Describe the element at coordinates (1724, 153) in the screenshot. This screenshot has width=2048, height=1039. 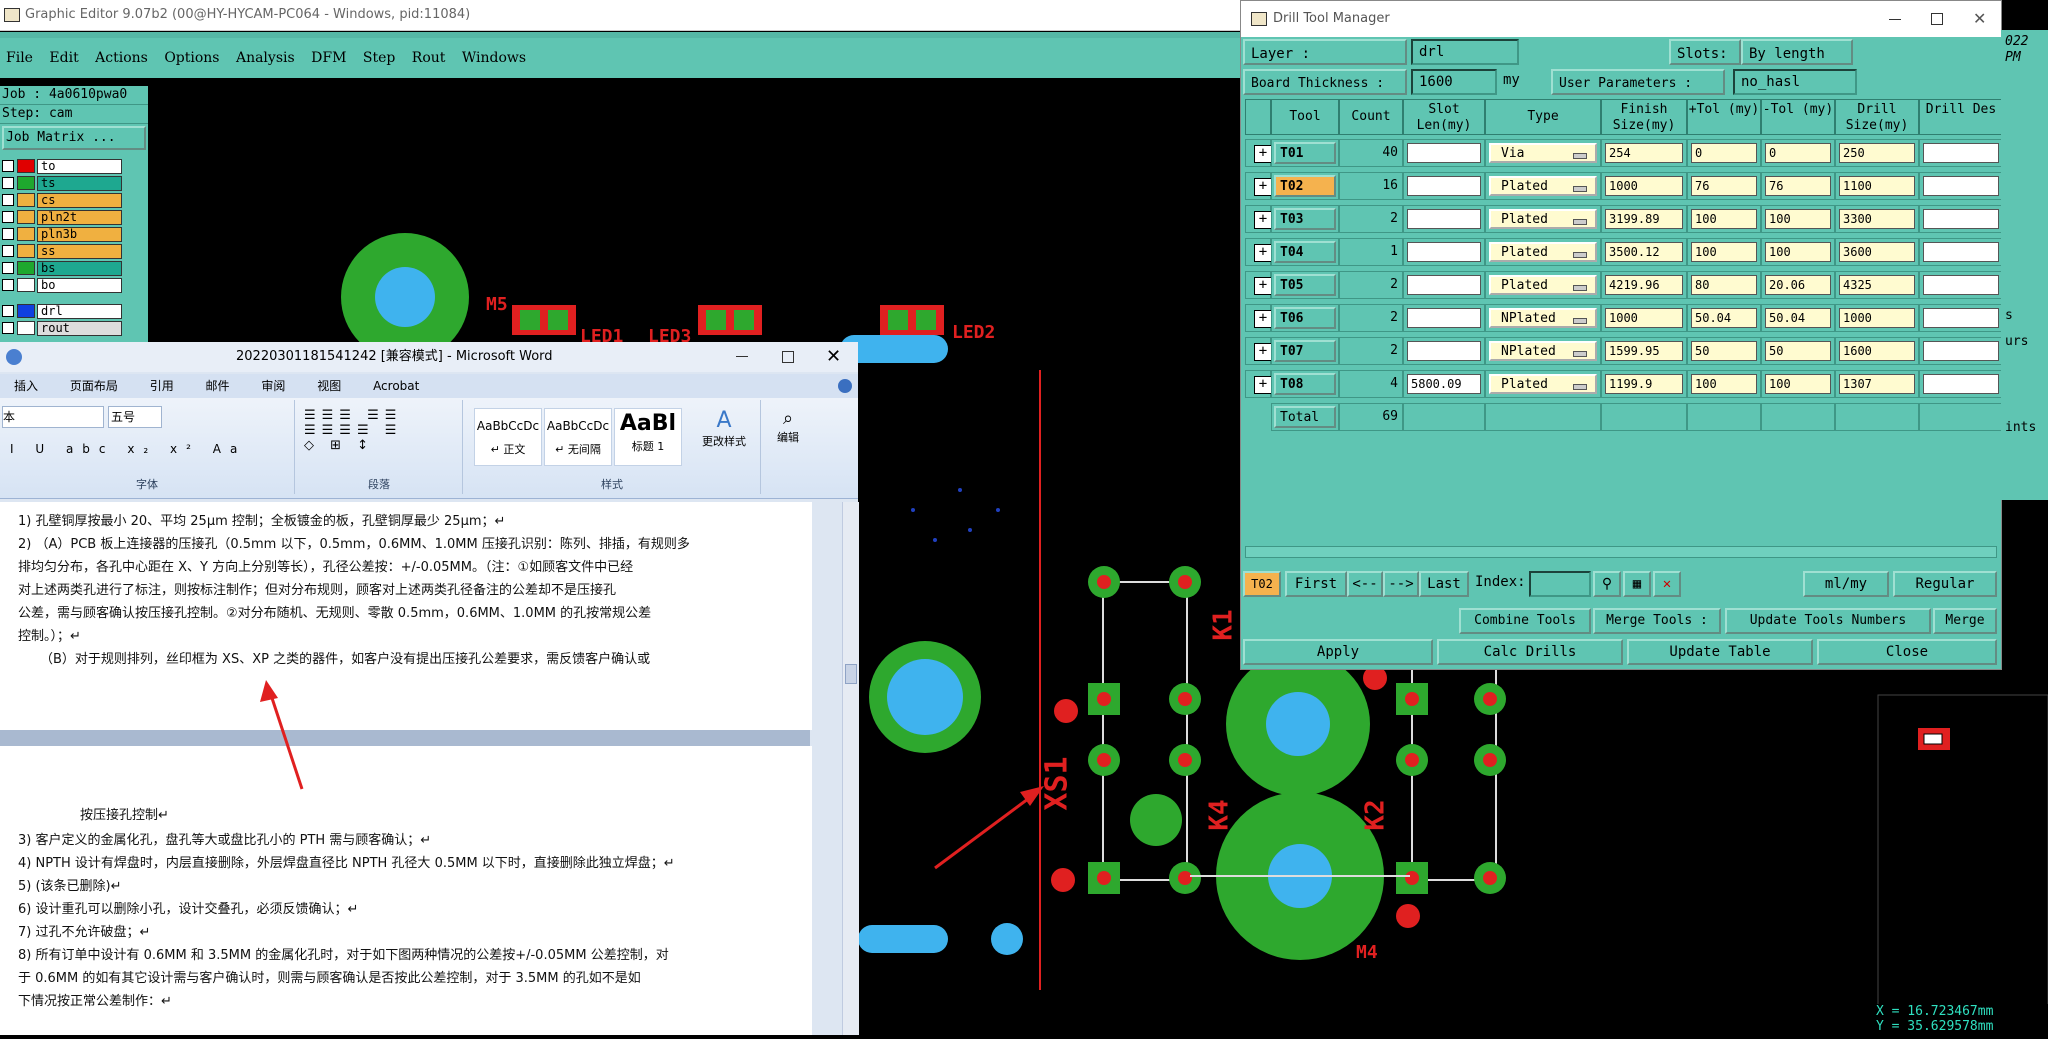
I see `ptol-input: 0` at that location.